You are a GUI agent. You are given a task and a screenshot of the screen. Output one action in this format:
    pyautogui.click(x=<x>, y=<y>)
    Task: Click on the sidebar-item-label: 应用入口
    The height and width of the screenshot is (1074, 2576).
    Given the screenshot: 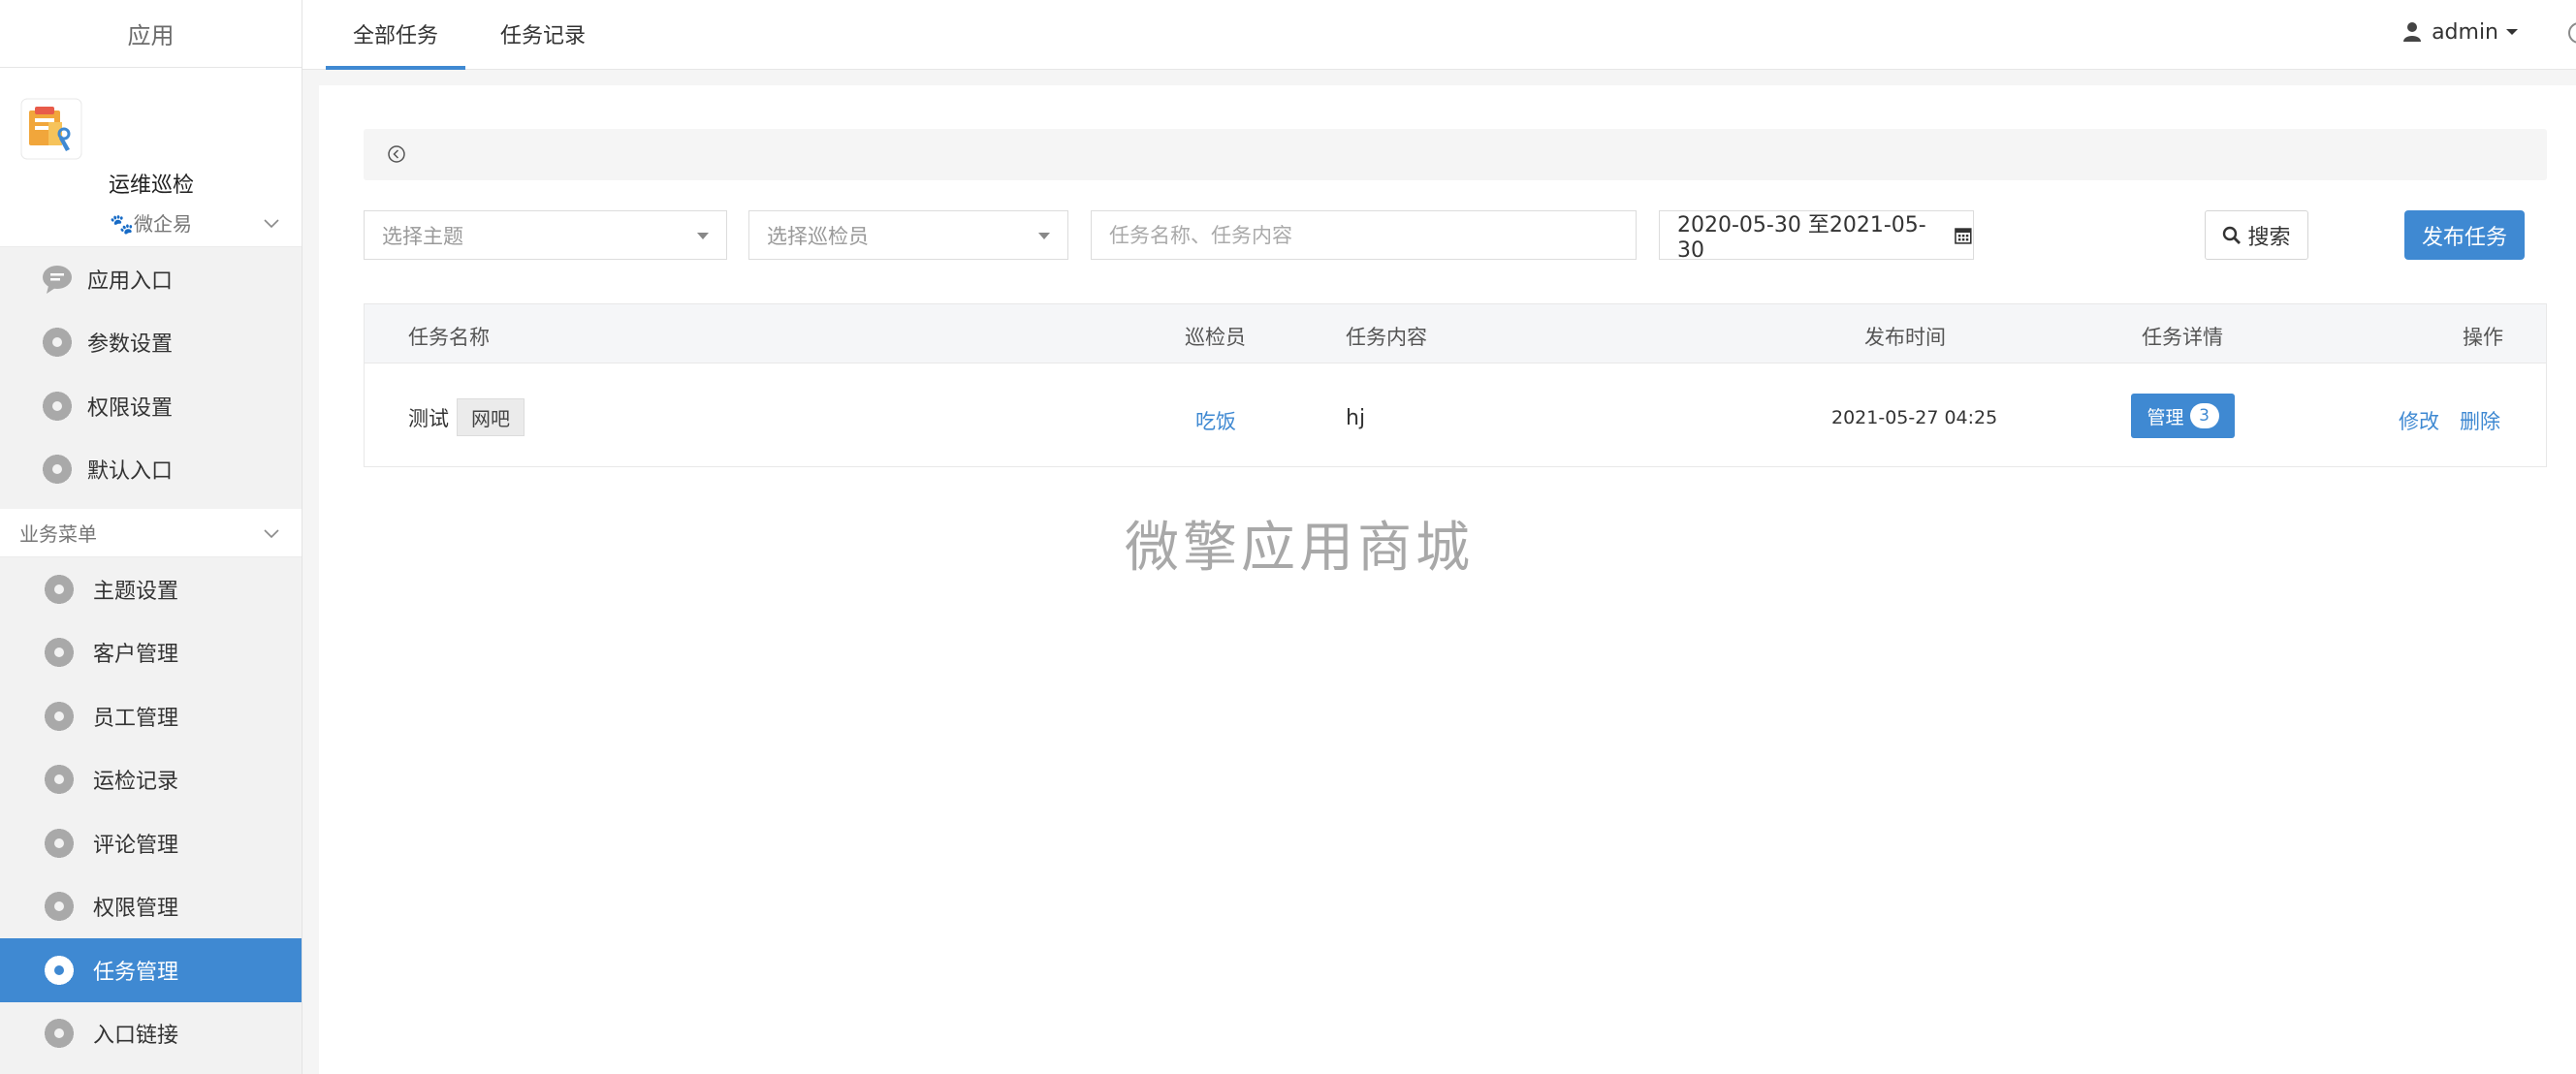 What is the action you would take?
    pyautogui.click(x=130, y=281)
    